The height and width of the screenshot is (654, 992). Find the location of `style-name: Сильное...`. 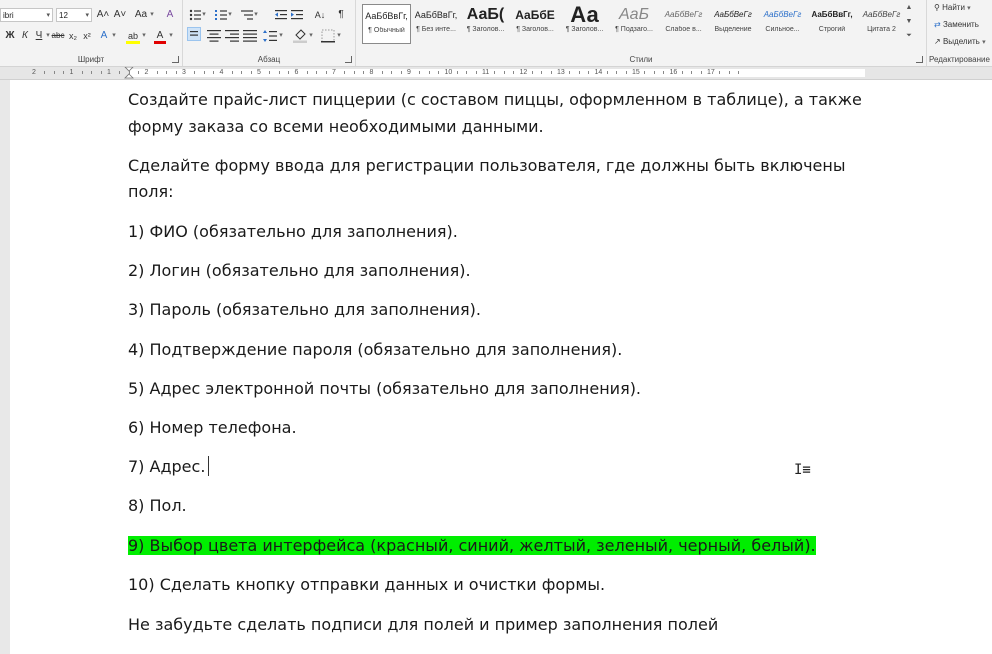

style-name: Сильное... is located at coordinates (782, 29).